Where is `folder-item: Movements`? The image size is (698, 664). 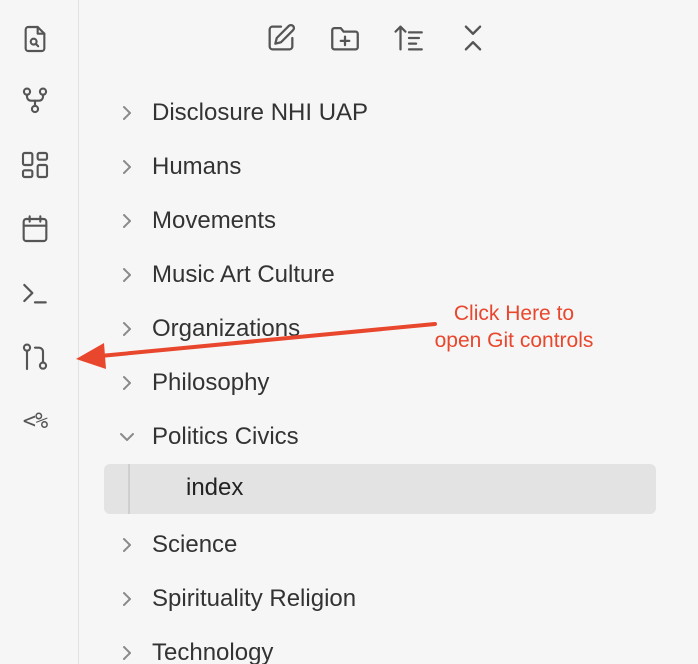
folder-item: Movements is located at coordinates (388, 221).